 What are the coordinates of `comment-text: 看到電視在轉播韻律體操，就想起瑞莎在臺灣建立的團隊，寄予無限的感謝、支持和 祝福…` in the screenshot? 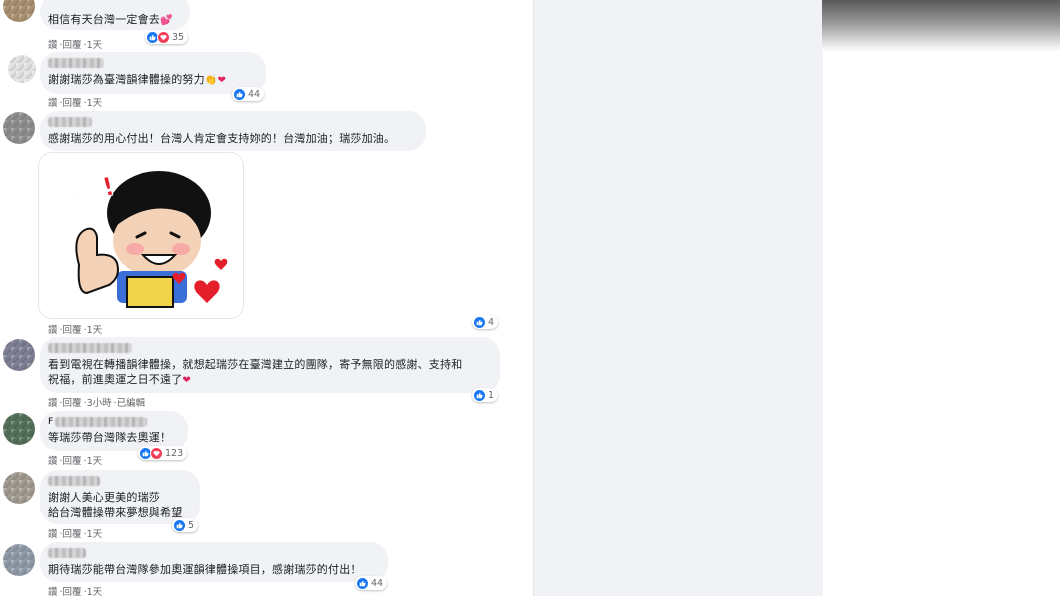 It's located at (255, 372).